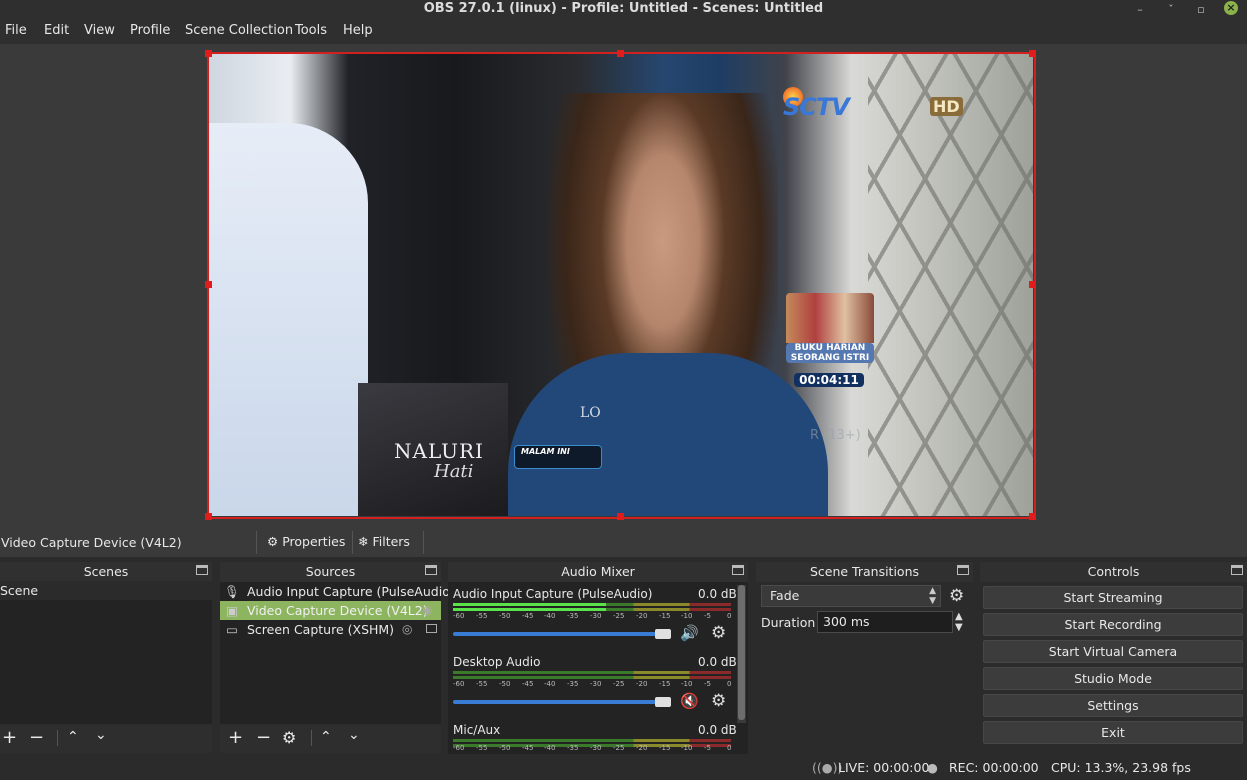 The width and height of the screenshot is (1247, 780). What do you see at coordinates (505, 748) in the screenshot?
I see `meter-tick-label: -50` at bounding box center [505, 748].